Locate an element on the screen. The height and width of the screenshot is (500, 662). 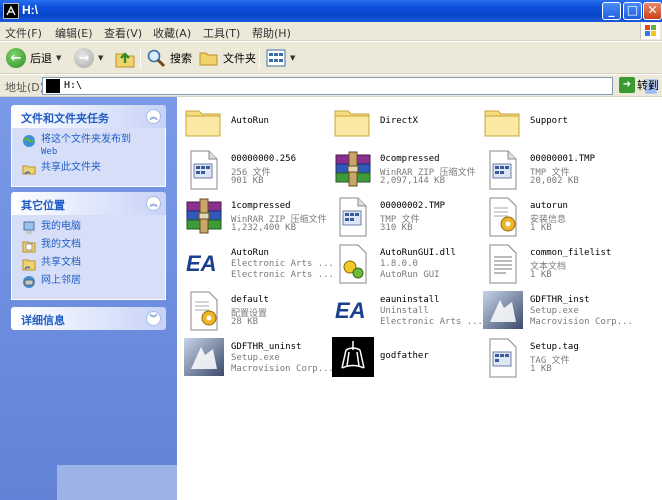
forward-dropdown-icon: ▼ is located at coordinates (100, 58).